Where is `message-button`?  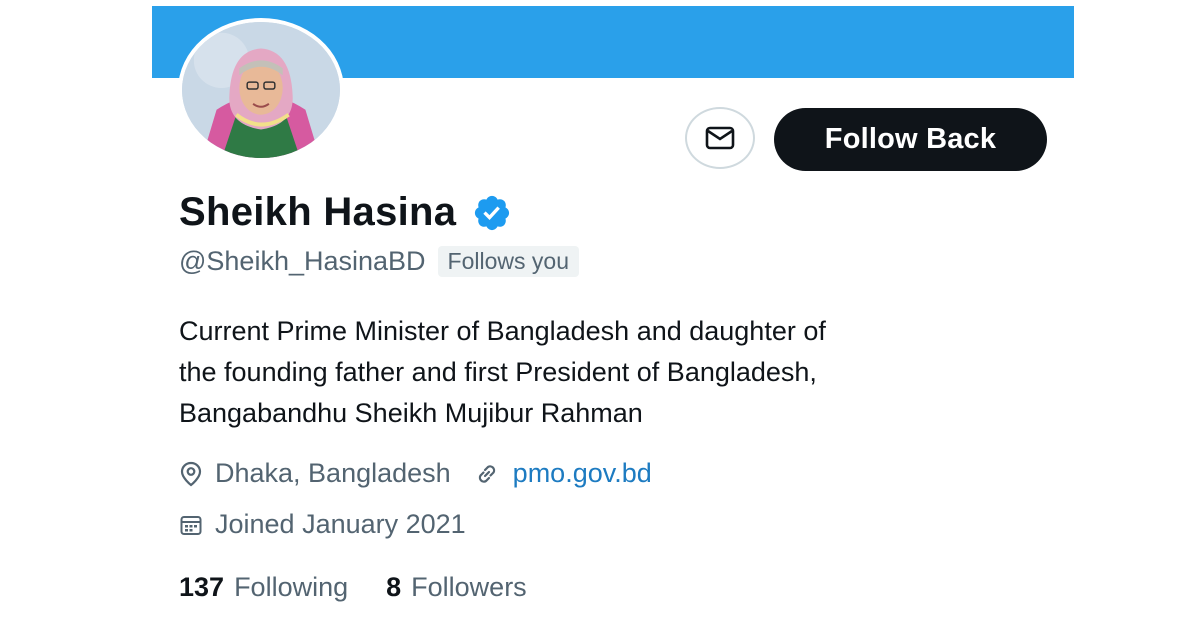 message-button is located at coordinates (720, 138).